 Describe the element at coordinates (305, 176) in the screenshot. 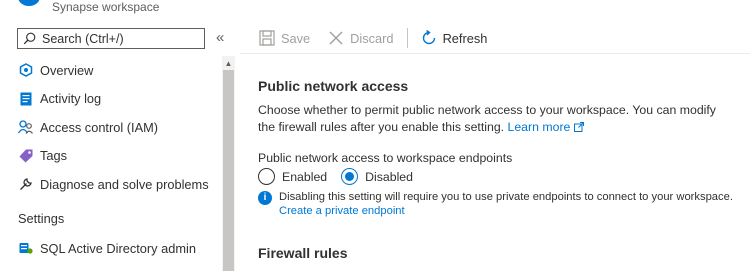

I see `radio-enabled-label: Enabled` at that location.